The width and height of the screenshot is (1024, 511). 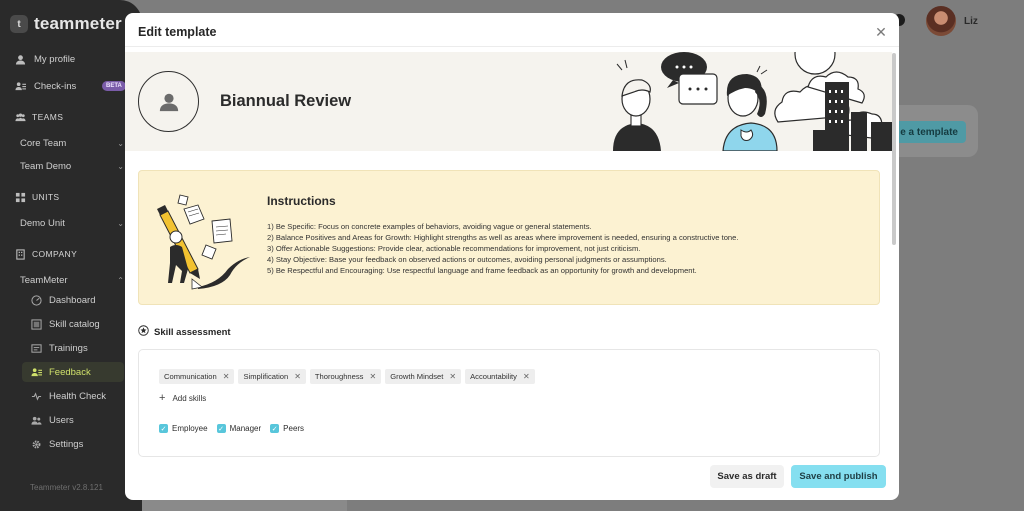 What do you see at coordinates (20, 117) in the screenshot?
I see `teams-icon` at bounding box center [20, 117].